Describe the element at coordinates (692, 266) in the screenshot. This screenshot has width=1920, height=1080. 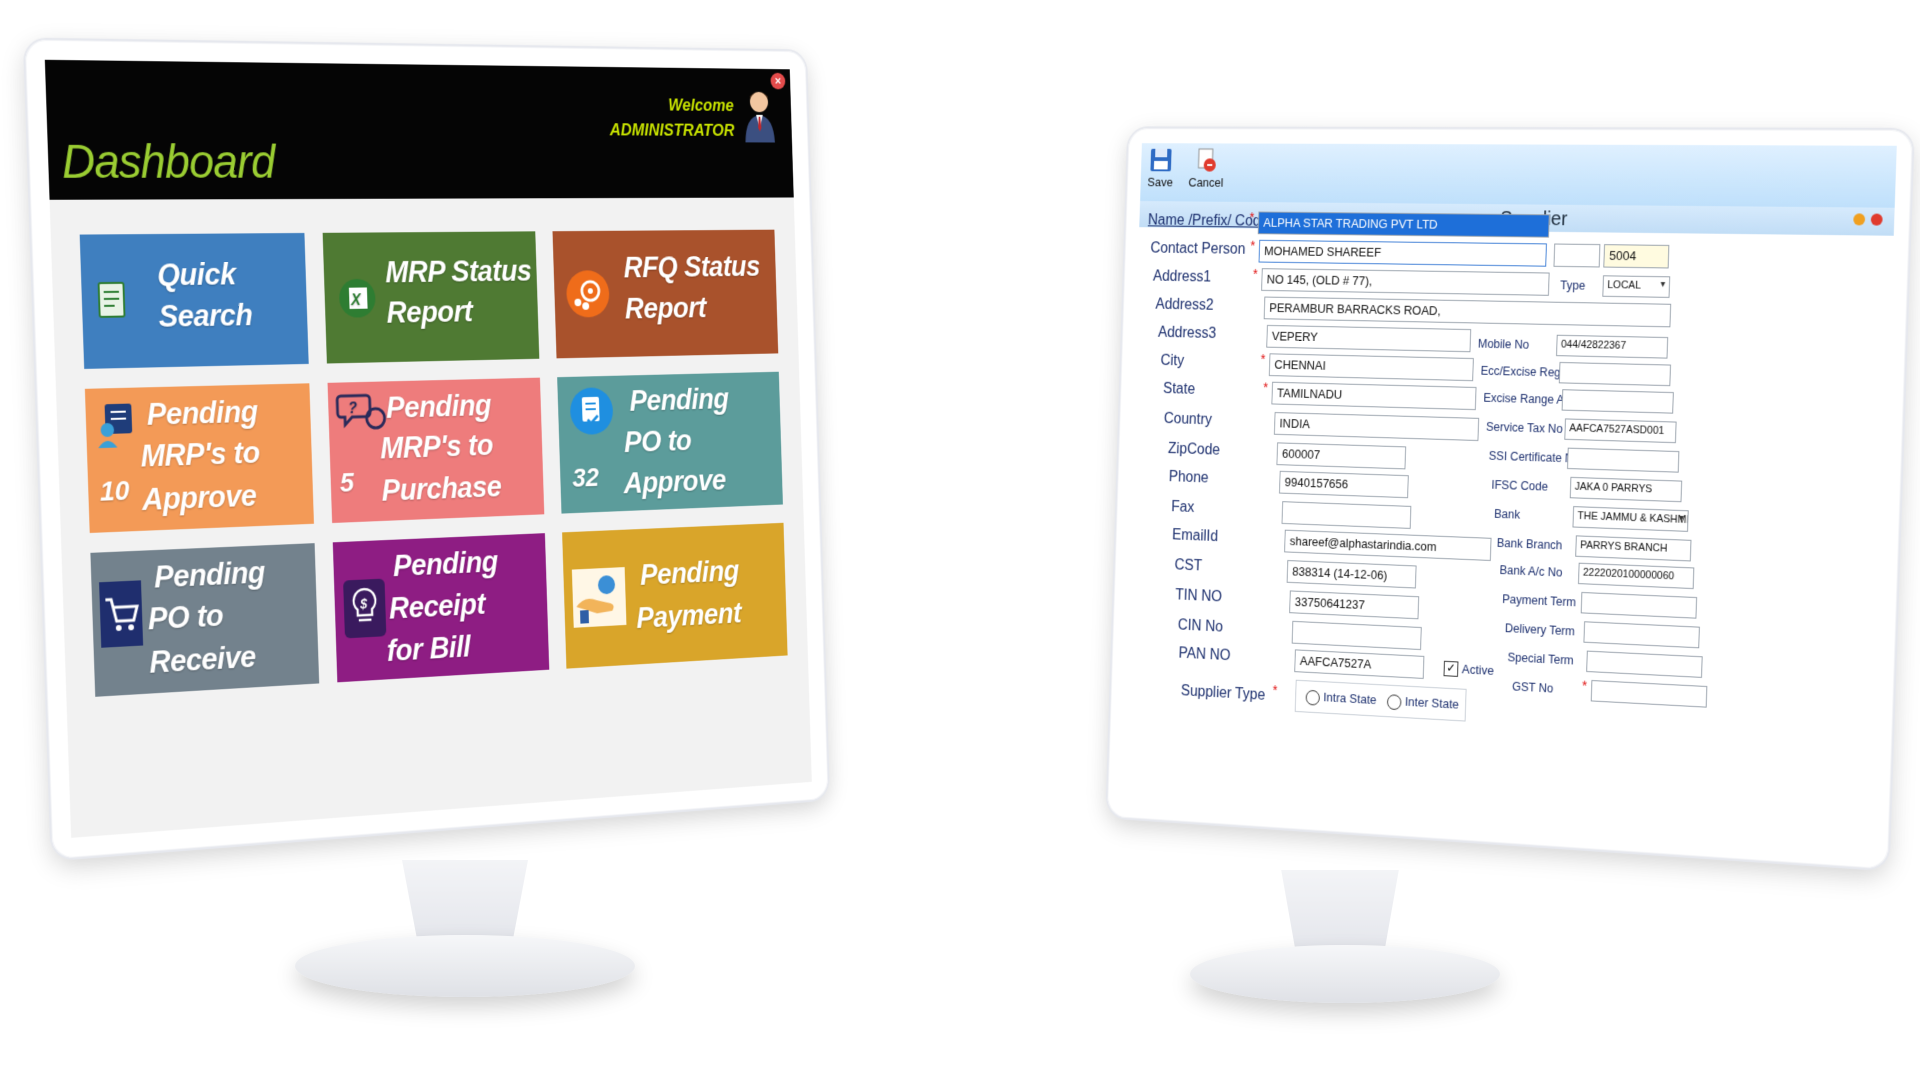
I see `tile-label-line: RFQ Status` at that location.